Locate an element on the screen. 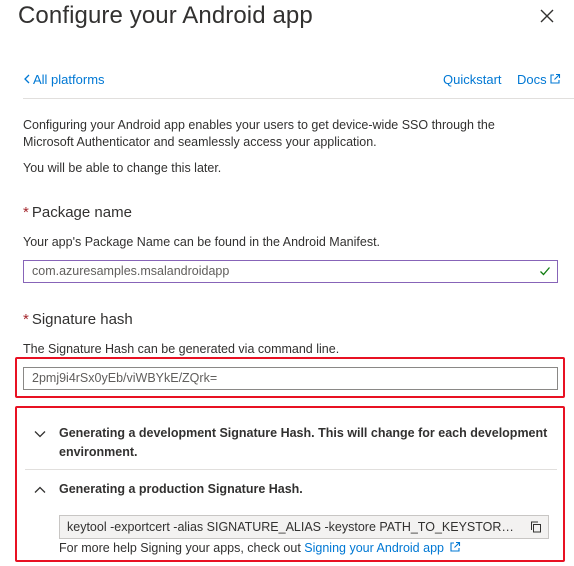  package-name-label: * Package name is located at coordinates (77, 212).